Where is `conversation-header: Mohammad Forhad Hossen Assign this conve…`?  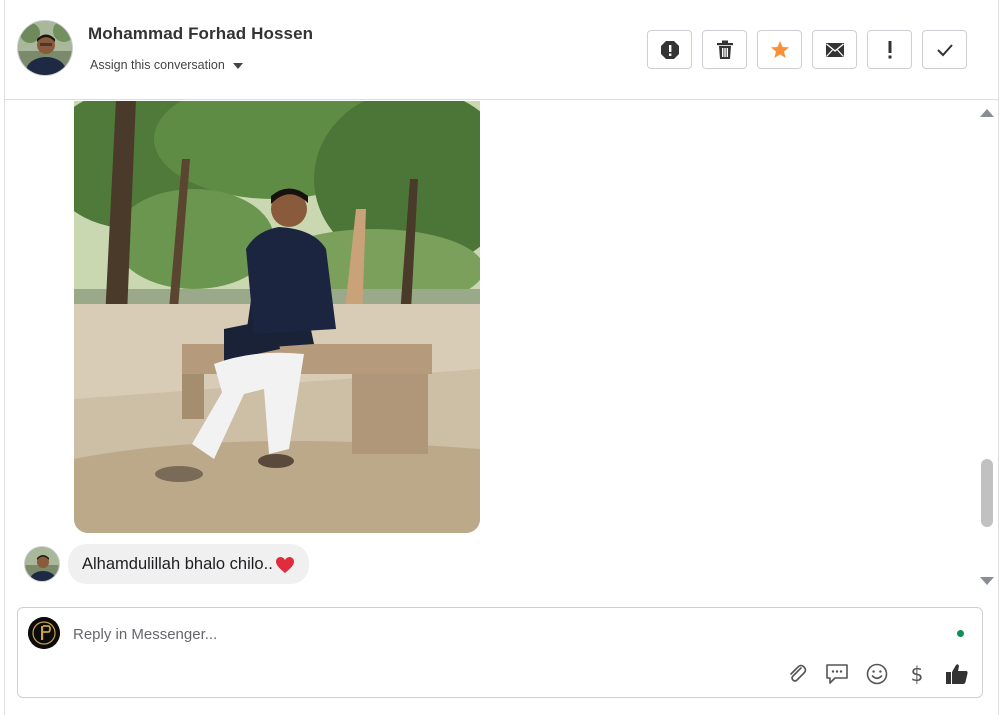
conversation-header: Mohammad Forhad Hossen Assign this conve… is located at coordinates (501, 50).